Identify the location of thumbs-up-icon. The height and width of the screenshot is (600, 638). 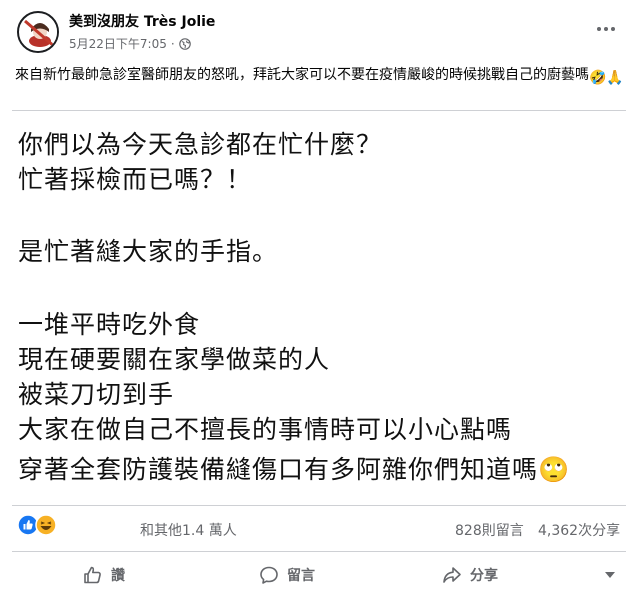
(92, 575).